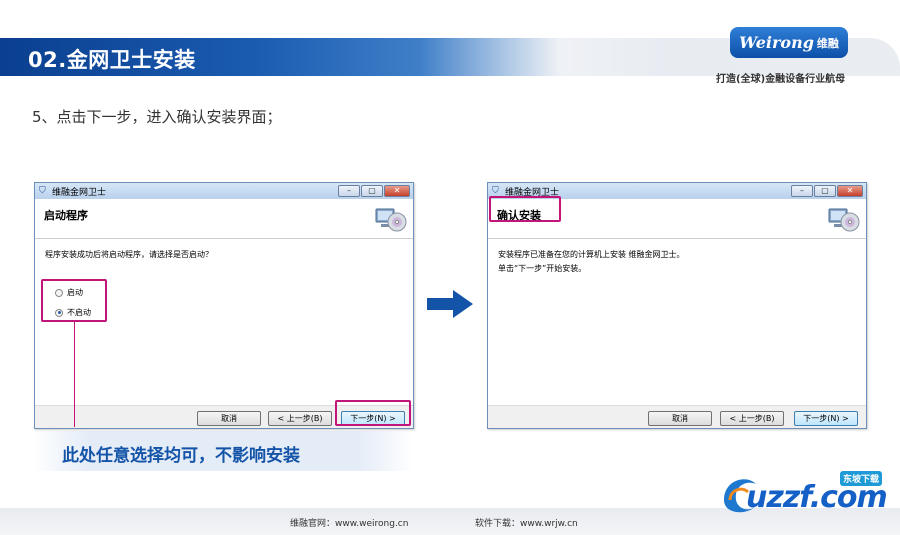 Image resolution: width=900 pixels, height=535 pixels. I want to click on weirong-logo: Weirong 维融, so click(789, 42).